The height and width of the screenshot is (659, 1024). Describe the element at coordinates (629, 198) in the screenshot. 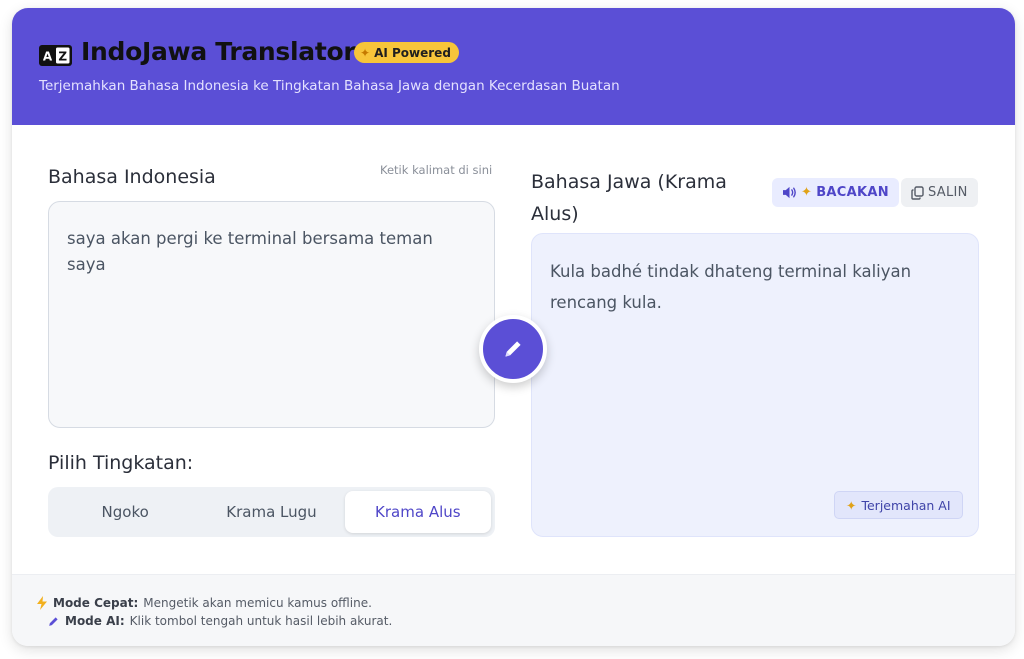

I see `target-label: Bahasa Jawa (Krama Alus)` at that location.